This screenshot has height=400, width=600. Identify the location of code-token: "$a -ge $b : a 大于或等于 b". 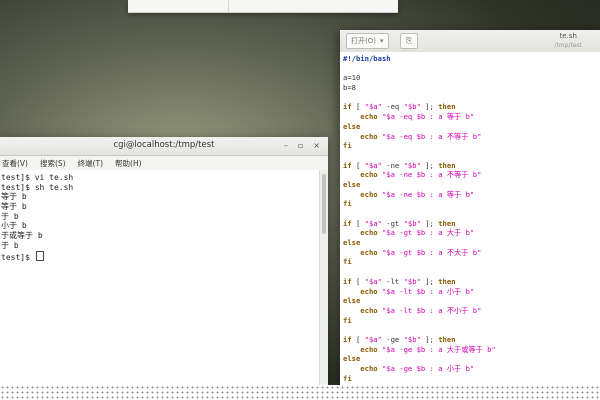
(438, 349).